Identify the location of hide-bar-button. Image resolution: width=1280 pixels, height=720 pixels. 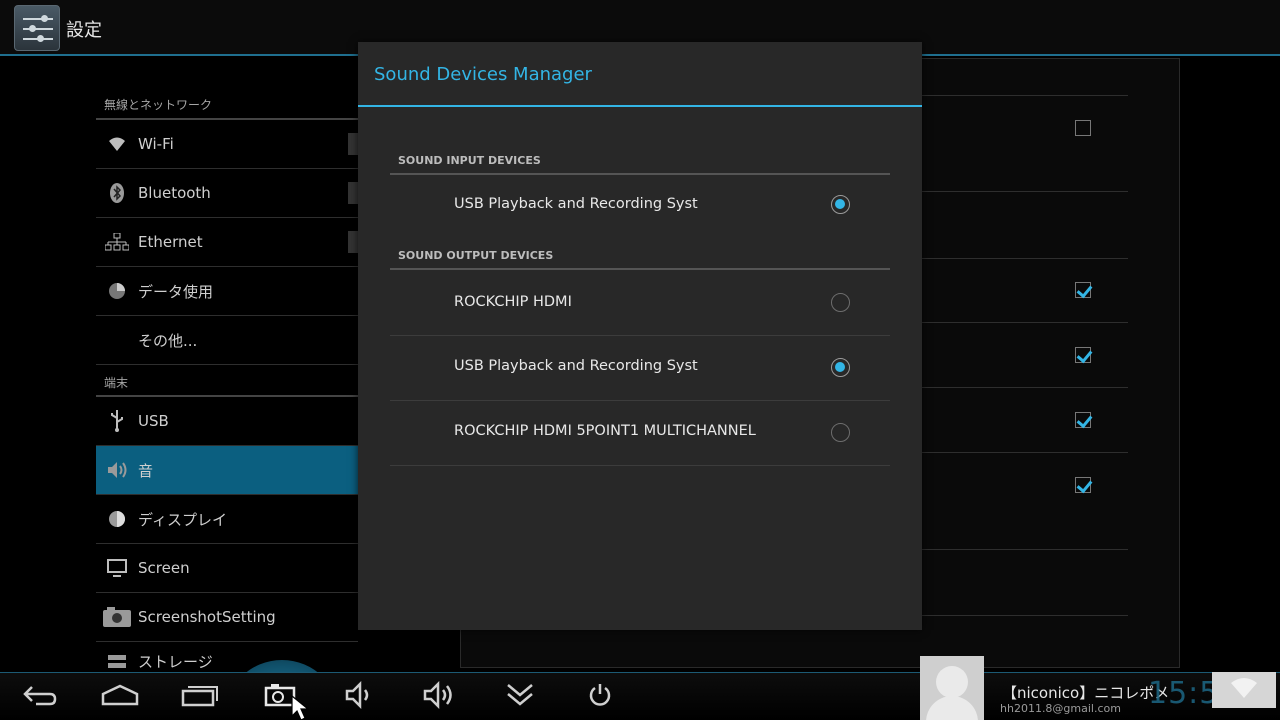
(520, 697).